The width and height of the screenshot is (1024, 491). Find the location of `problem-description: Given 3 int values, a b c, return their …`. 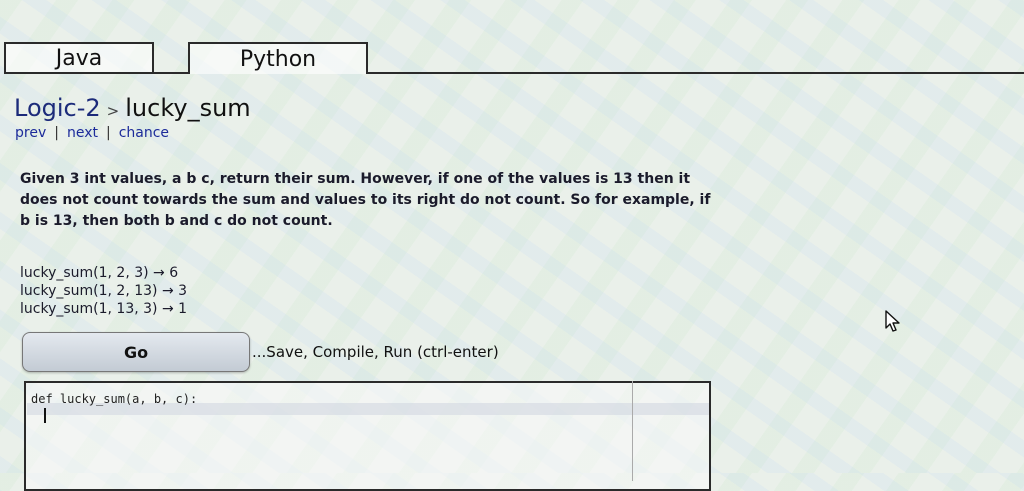

problem-description: Given 3 int values, a b c, return their … is located at coordinates (365, 200).